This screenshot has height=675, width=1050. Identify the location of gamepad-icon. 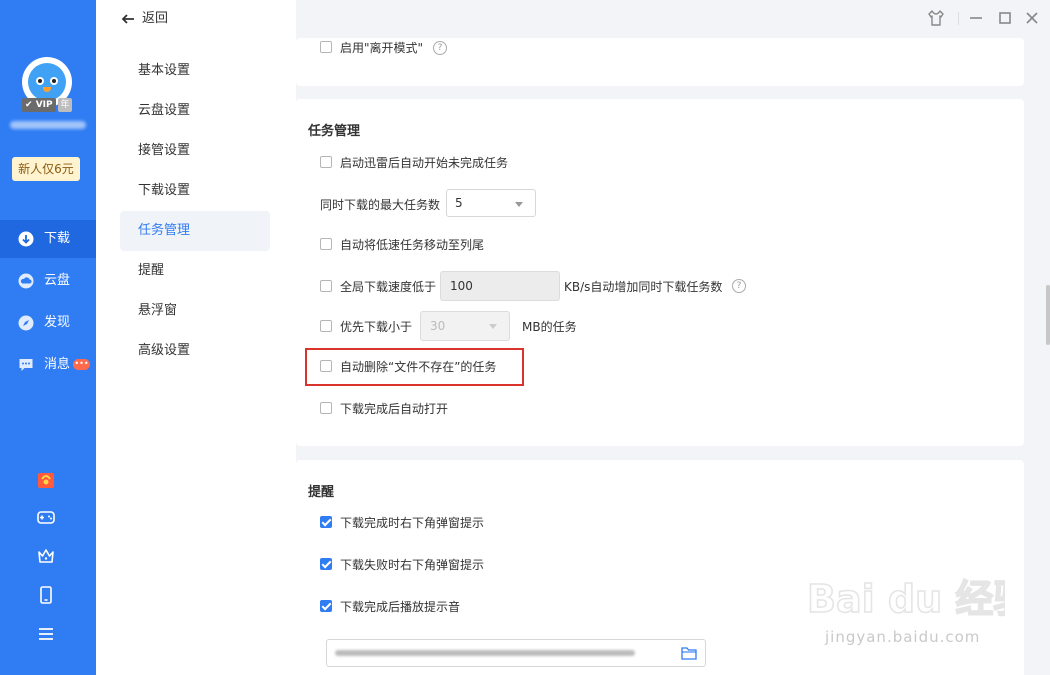
(46, 517).